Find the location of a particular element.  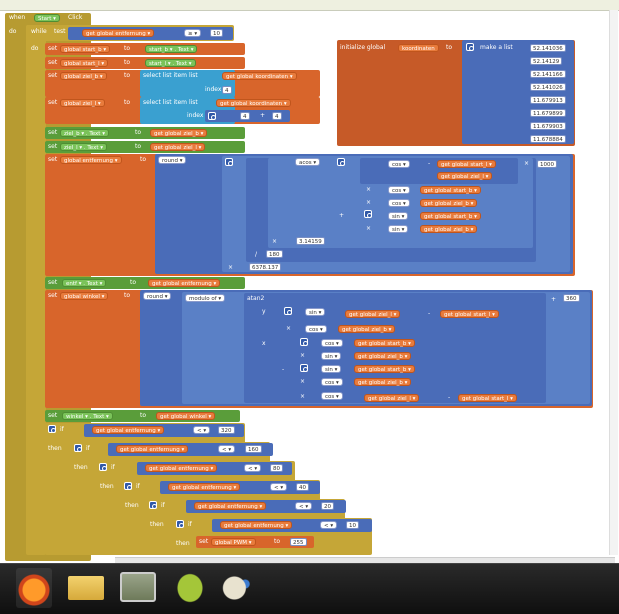

var-global-entfernung: global entfernung ▾ is located at coordinates (91, 160).